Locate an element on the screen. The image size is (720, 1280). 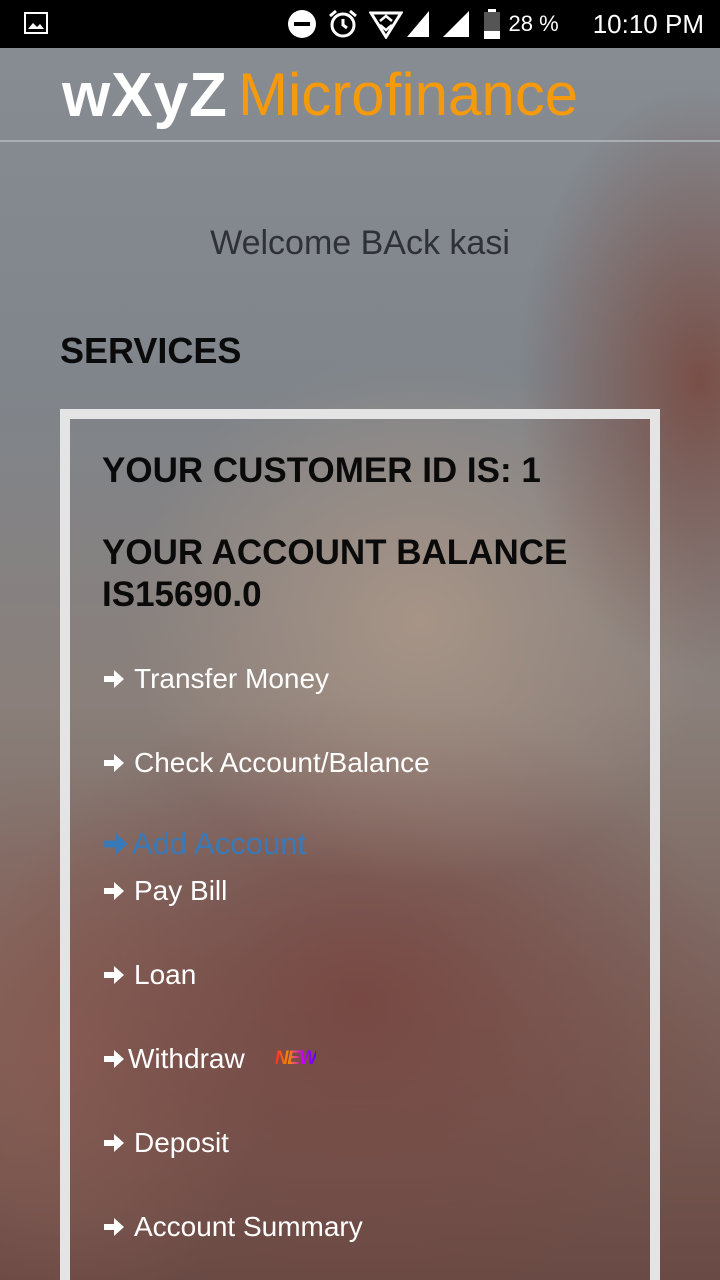
menu-label: Withdraw is located at coordinates (186, 1058).